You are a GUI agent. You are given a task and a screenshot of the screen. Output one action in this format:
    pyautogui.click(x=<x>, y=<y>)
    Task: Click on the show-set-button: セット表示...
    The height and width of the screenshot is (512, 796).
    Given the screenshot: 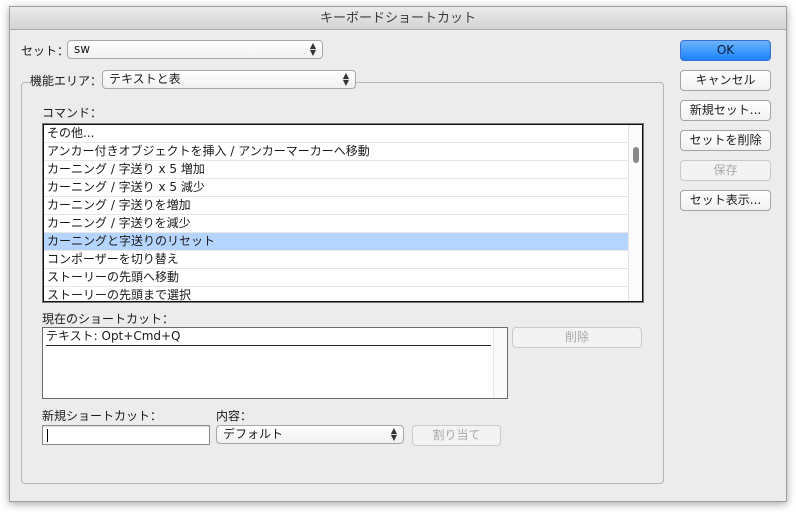 What is the action you would take?
    pyautogui.click(x=725, y=200)
    